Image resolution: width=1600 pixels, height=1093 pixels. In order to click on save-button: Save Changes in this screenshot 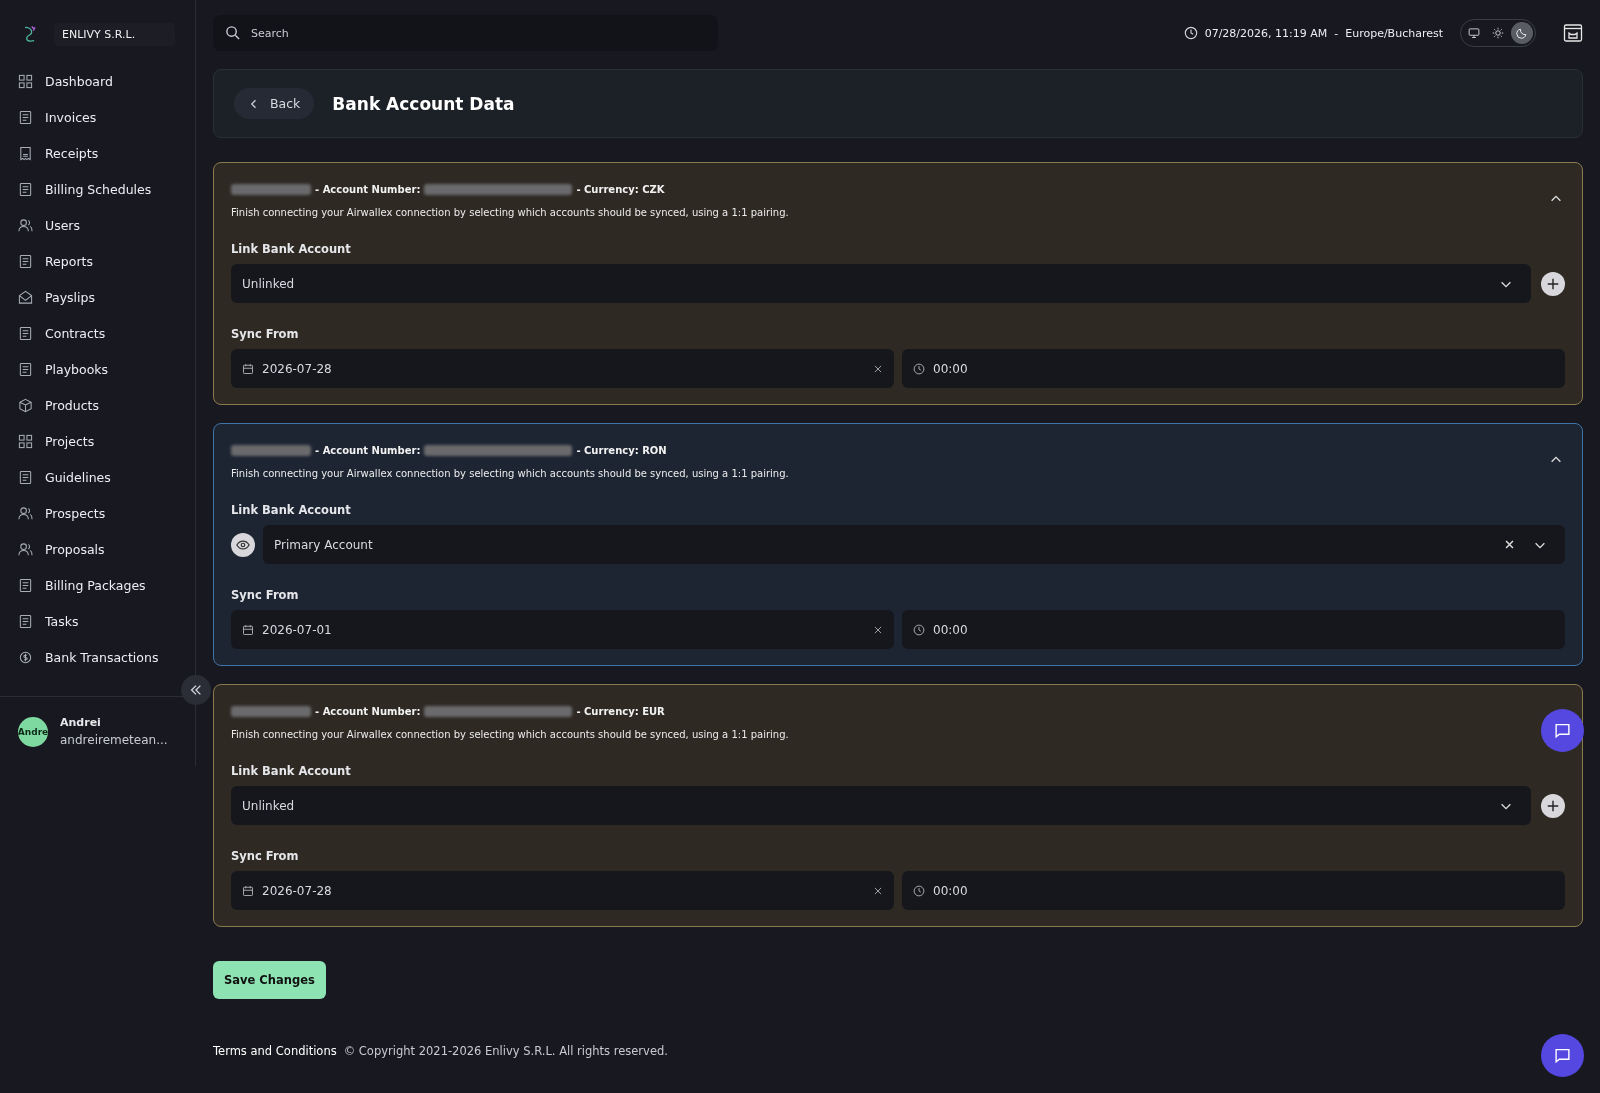, I will do `click(269, 980)`.